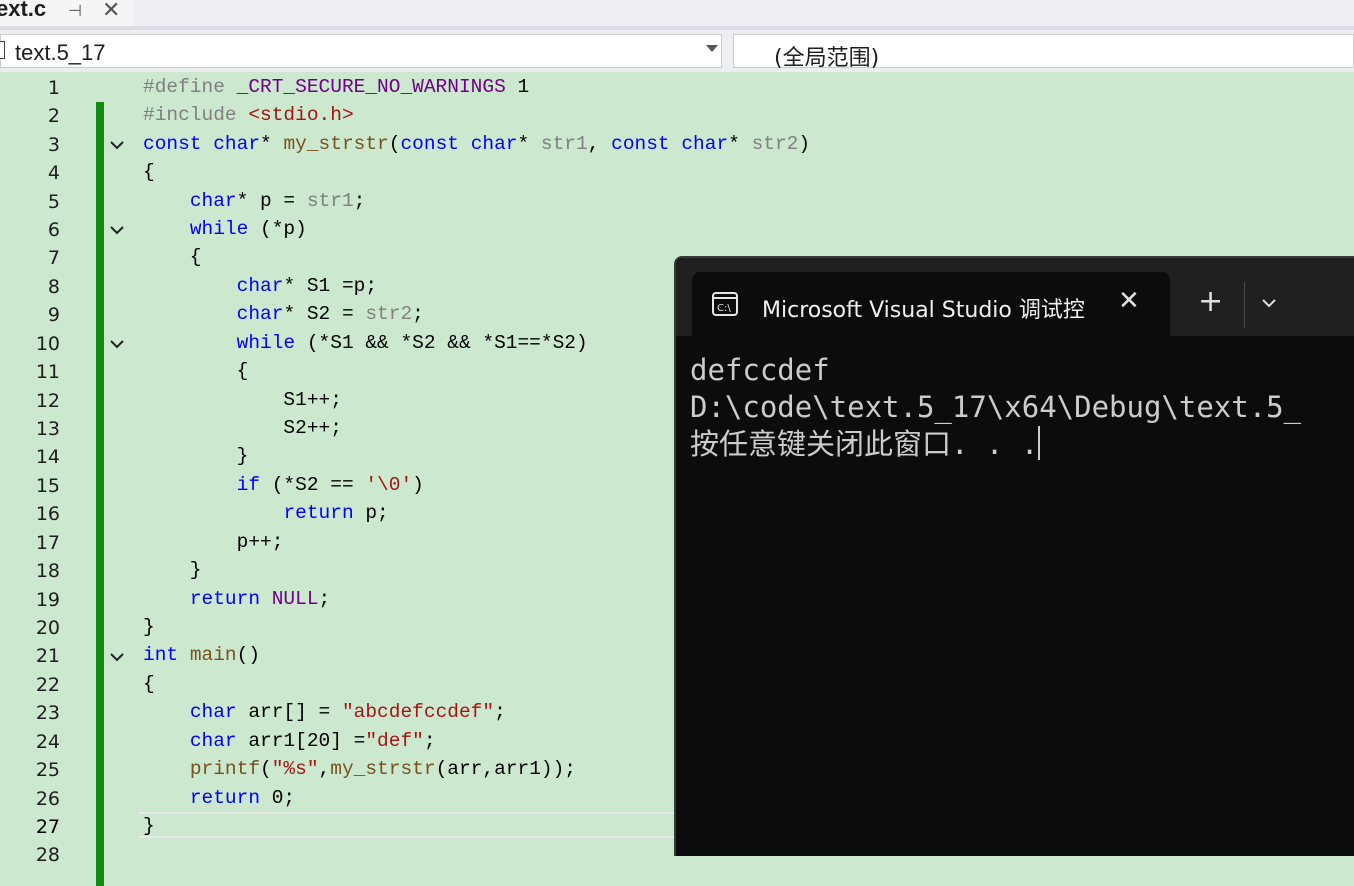 Image resolution: width=1354 pixels, height=886 pixels. What do you see at coordinates (47, 514) in the screenshot?
I see `line-number: 16` at bounding box center [47, 514].